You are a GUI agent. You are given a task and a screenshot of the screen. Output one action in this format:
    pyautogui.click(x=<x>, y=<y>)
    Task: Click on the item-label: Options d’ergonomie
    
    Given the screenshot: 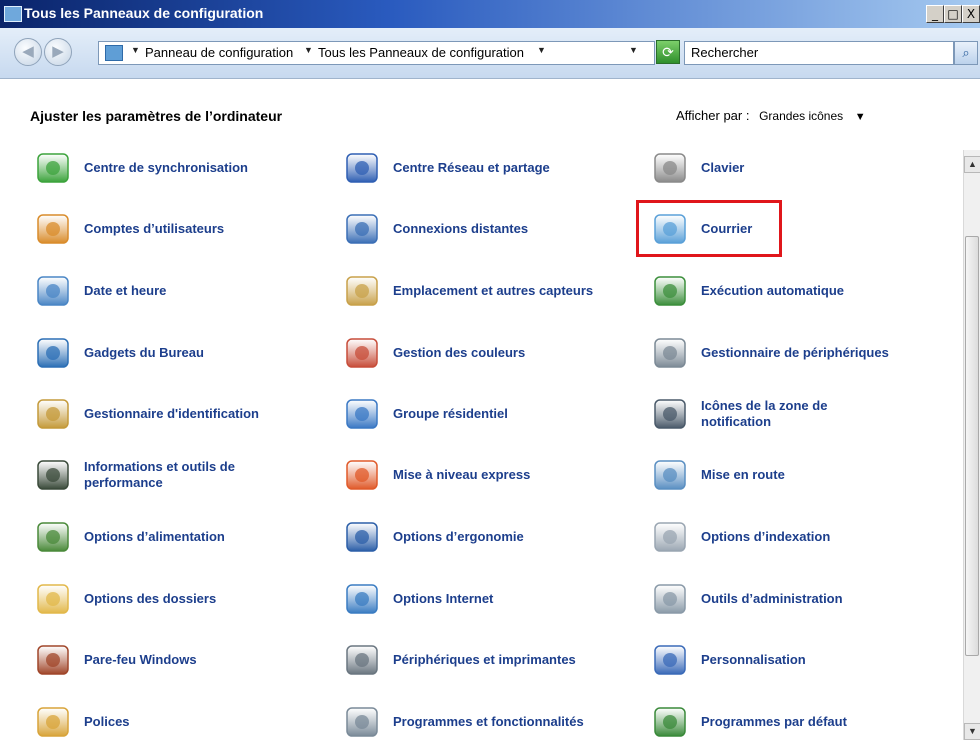 What is the action you would take?
    pyautogui.click(x=458, y=537)
    